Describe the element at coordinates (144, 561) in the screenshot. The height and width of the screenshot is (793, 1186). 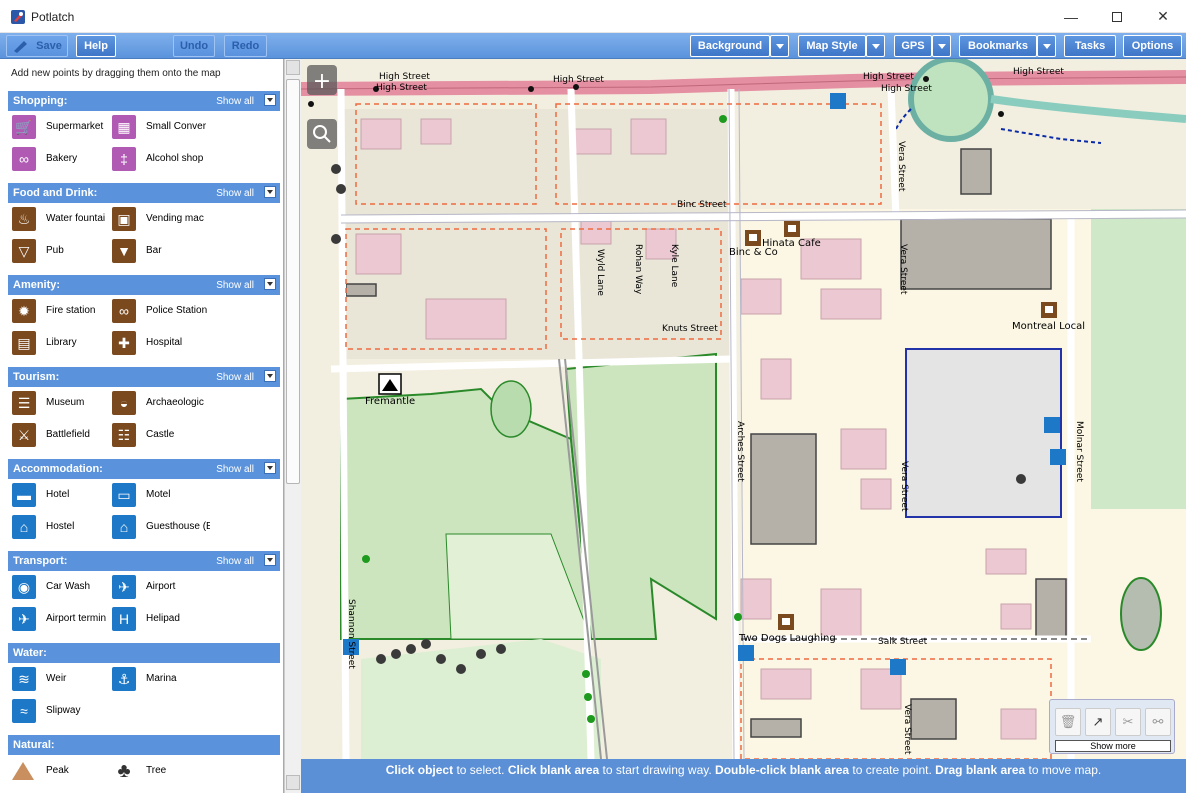
I see `section-header: Transport: Show all` at that location.